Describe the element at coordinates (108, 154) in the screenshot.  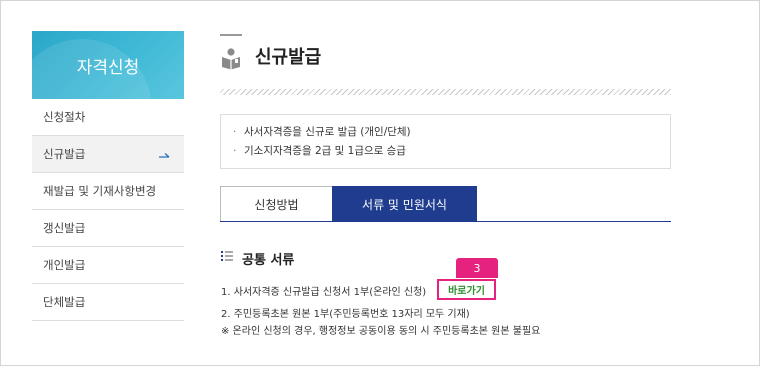
I see `sidebar-item-new-issue: 신규발급` at that location.